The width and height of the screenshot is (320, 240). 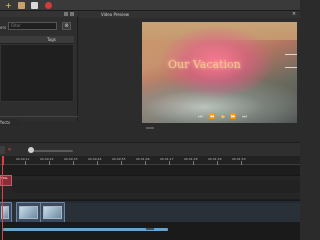 What do you see at coordinates (66, 26) in the screenshot?
I see `clear-filter-button: ⊗` at bounding box center [66, 26].